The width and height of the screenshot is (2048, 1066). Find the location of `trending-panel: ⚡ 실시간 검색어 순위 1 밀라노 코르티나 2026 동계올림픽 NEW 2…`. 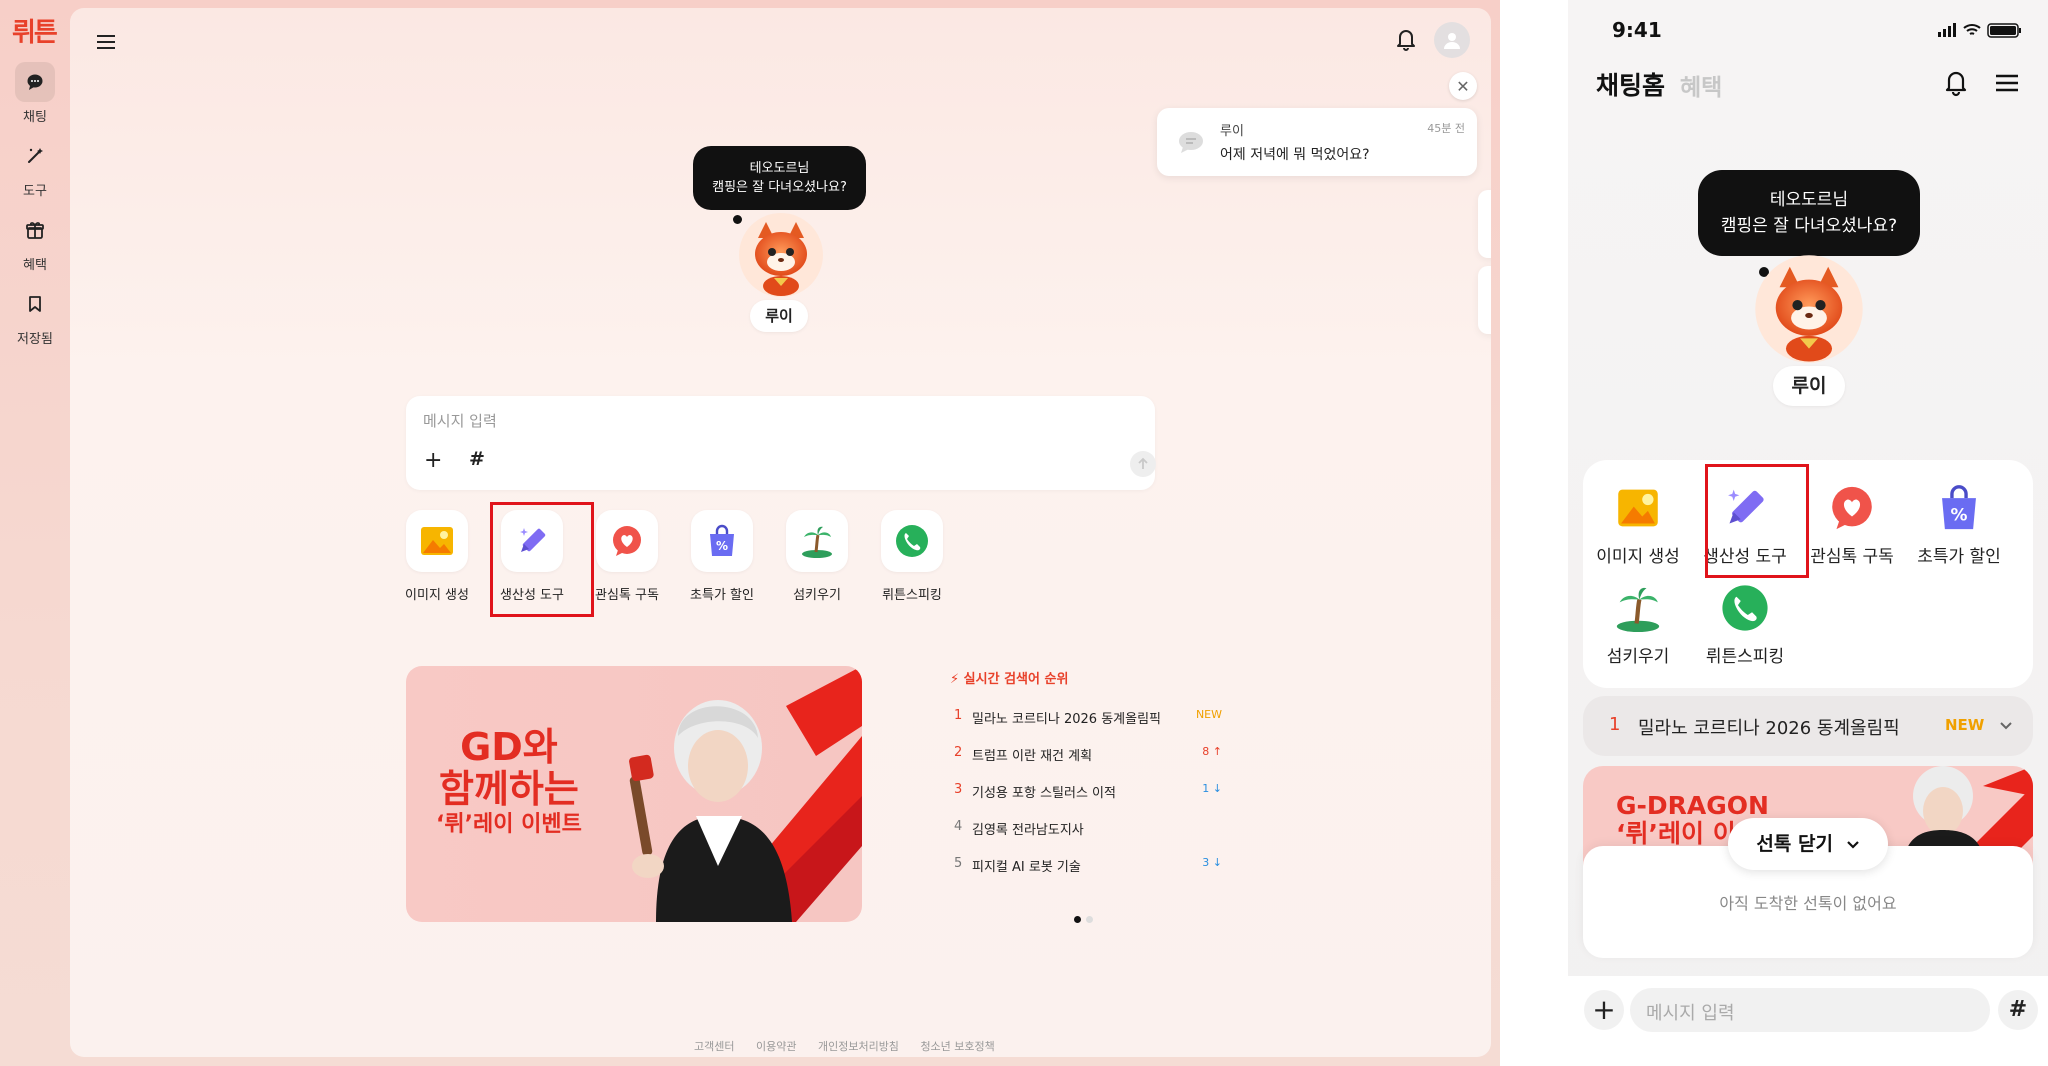

trending-panel: ⚡ 실시간 검색어 순위 1 밀라노 코르티나 2026 동계올림픽 NEW 2… is located at coordinates (1086, 771).